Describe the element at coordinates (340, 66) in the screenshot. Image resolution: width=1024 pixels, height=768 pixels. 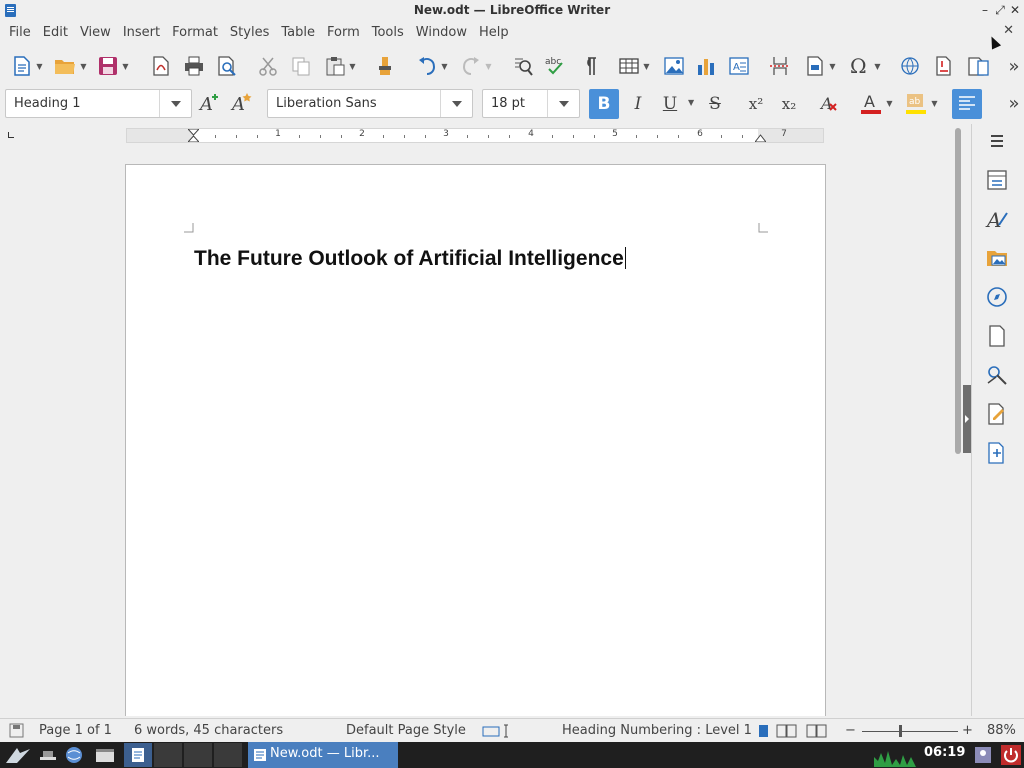
I see `paste-button: ▼` at that location.